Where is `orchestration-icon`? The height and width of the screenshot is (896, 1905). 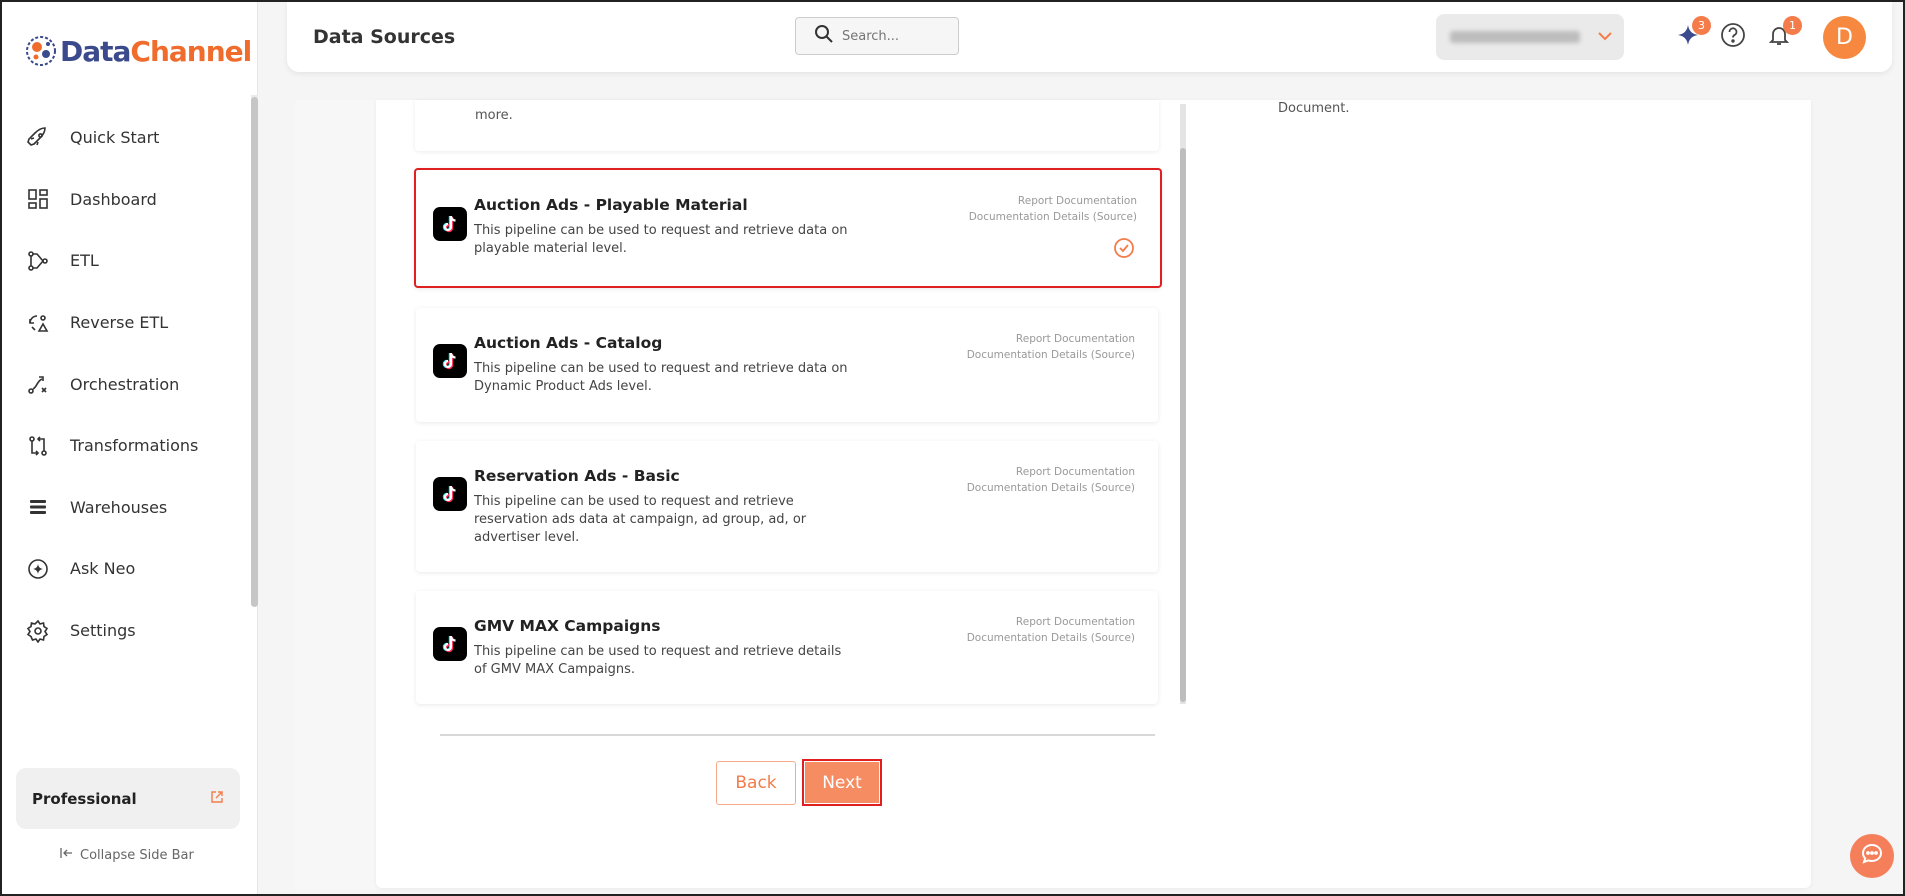 orchestration-icon is located at coordinates (38, 384).